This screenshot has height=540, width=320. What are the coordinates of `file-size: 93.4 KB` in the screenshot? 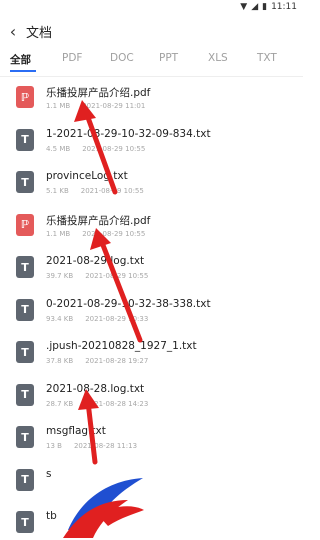 It's located at (60, 318).